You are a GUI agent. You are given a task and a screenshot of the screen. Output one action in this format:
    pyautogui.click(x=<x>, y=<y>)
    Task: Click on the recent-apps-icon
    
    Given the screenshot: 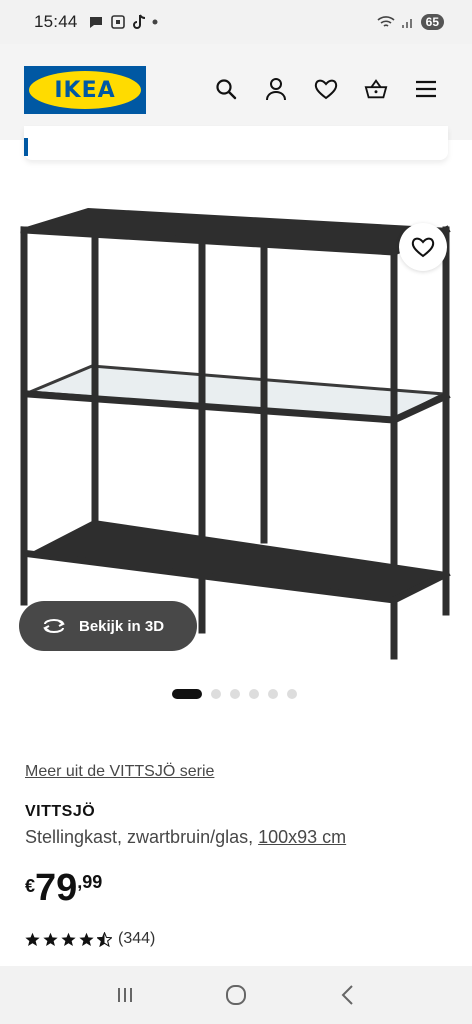 What is the action you would take?
    pyautogui.click(x=125, y=995)
    